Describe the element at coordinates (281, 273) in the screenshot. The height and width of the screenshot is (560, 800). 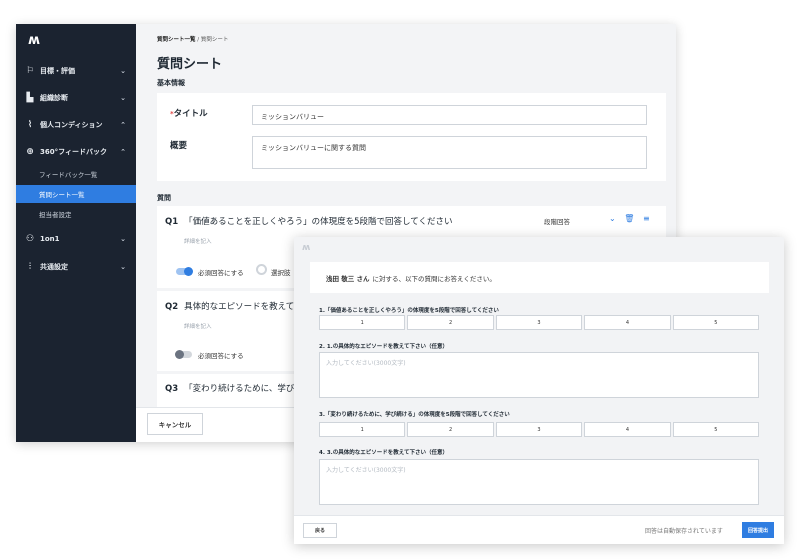
I see `options-toggle-label: 選択肢` at that location.